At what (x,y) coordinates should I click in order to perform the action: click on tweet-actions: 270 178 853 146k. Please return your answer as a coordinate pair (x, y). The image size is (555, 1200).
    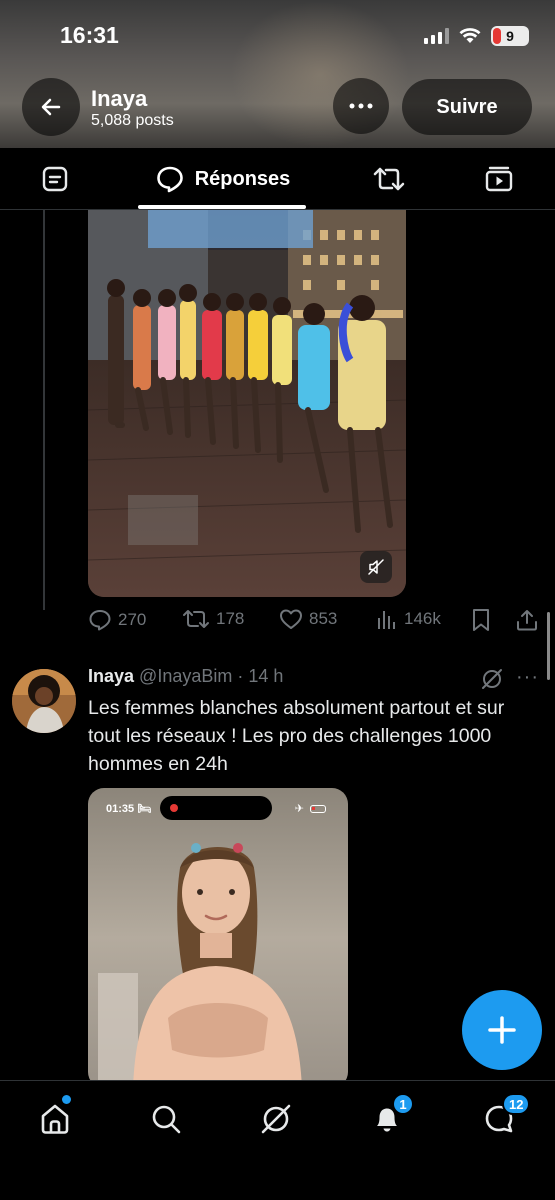
    Looking at the image, I should click on (315, 621).